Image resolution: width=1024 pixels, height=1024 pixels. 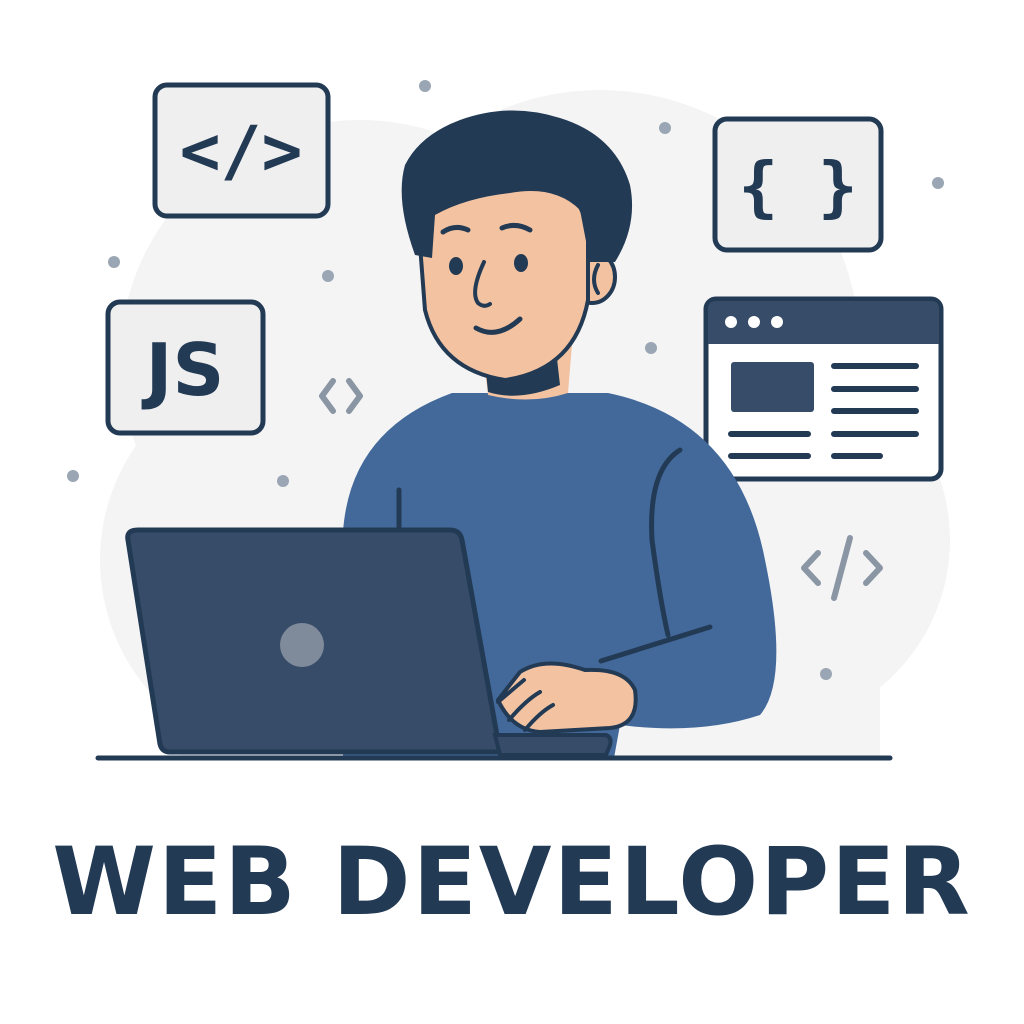 I want to click on html-code-badge: </>, so click(x=241, y=150).